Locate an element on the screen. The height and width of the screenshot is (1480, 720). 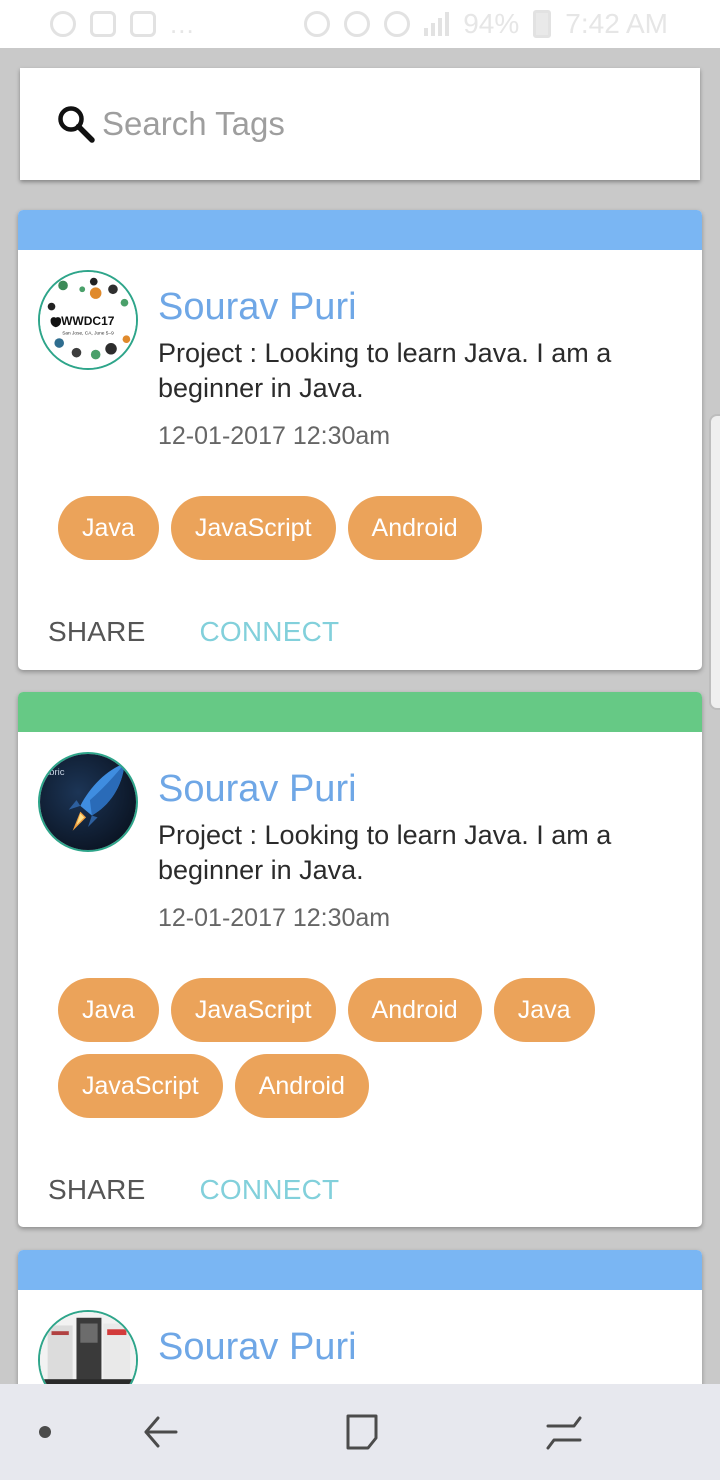
battery-percent: 94% is located at coordinates (491, 23).